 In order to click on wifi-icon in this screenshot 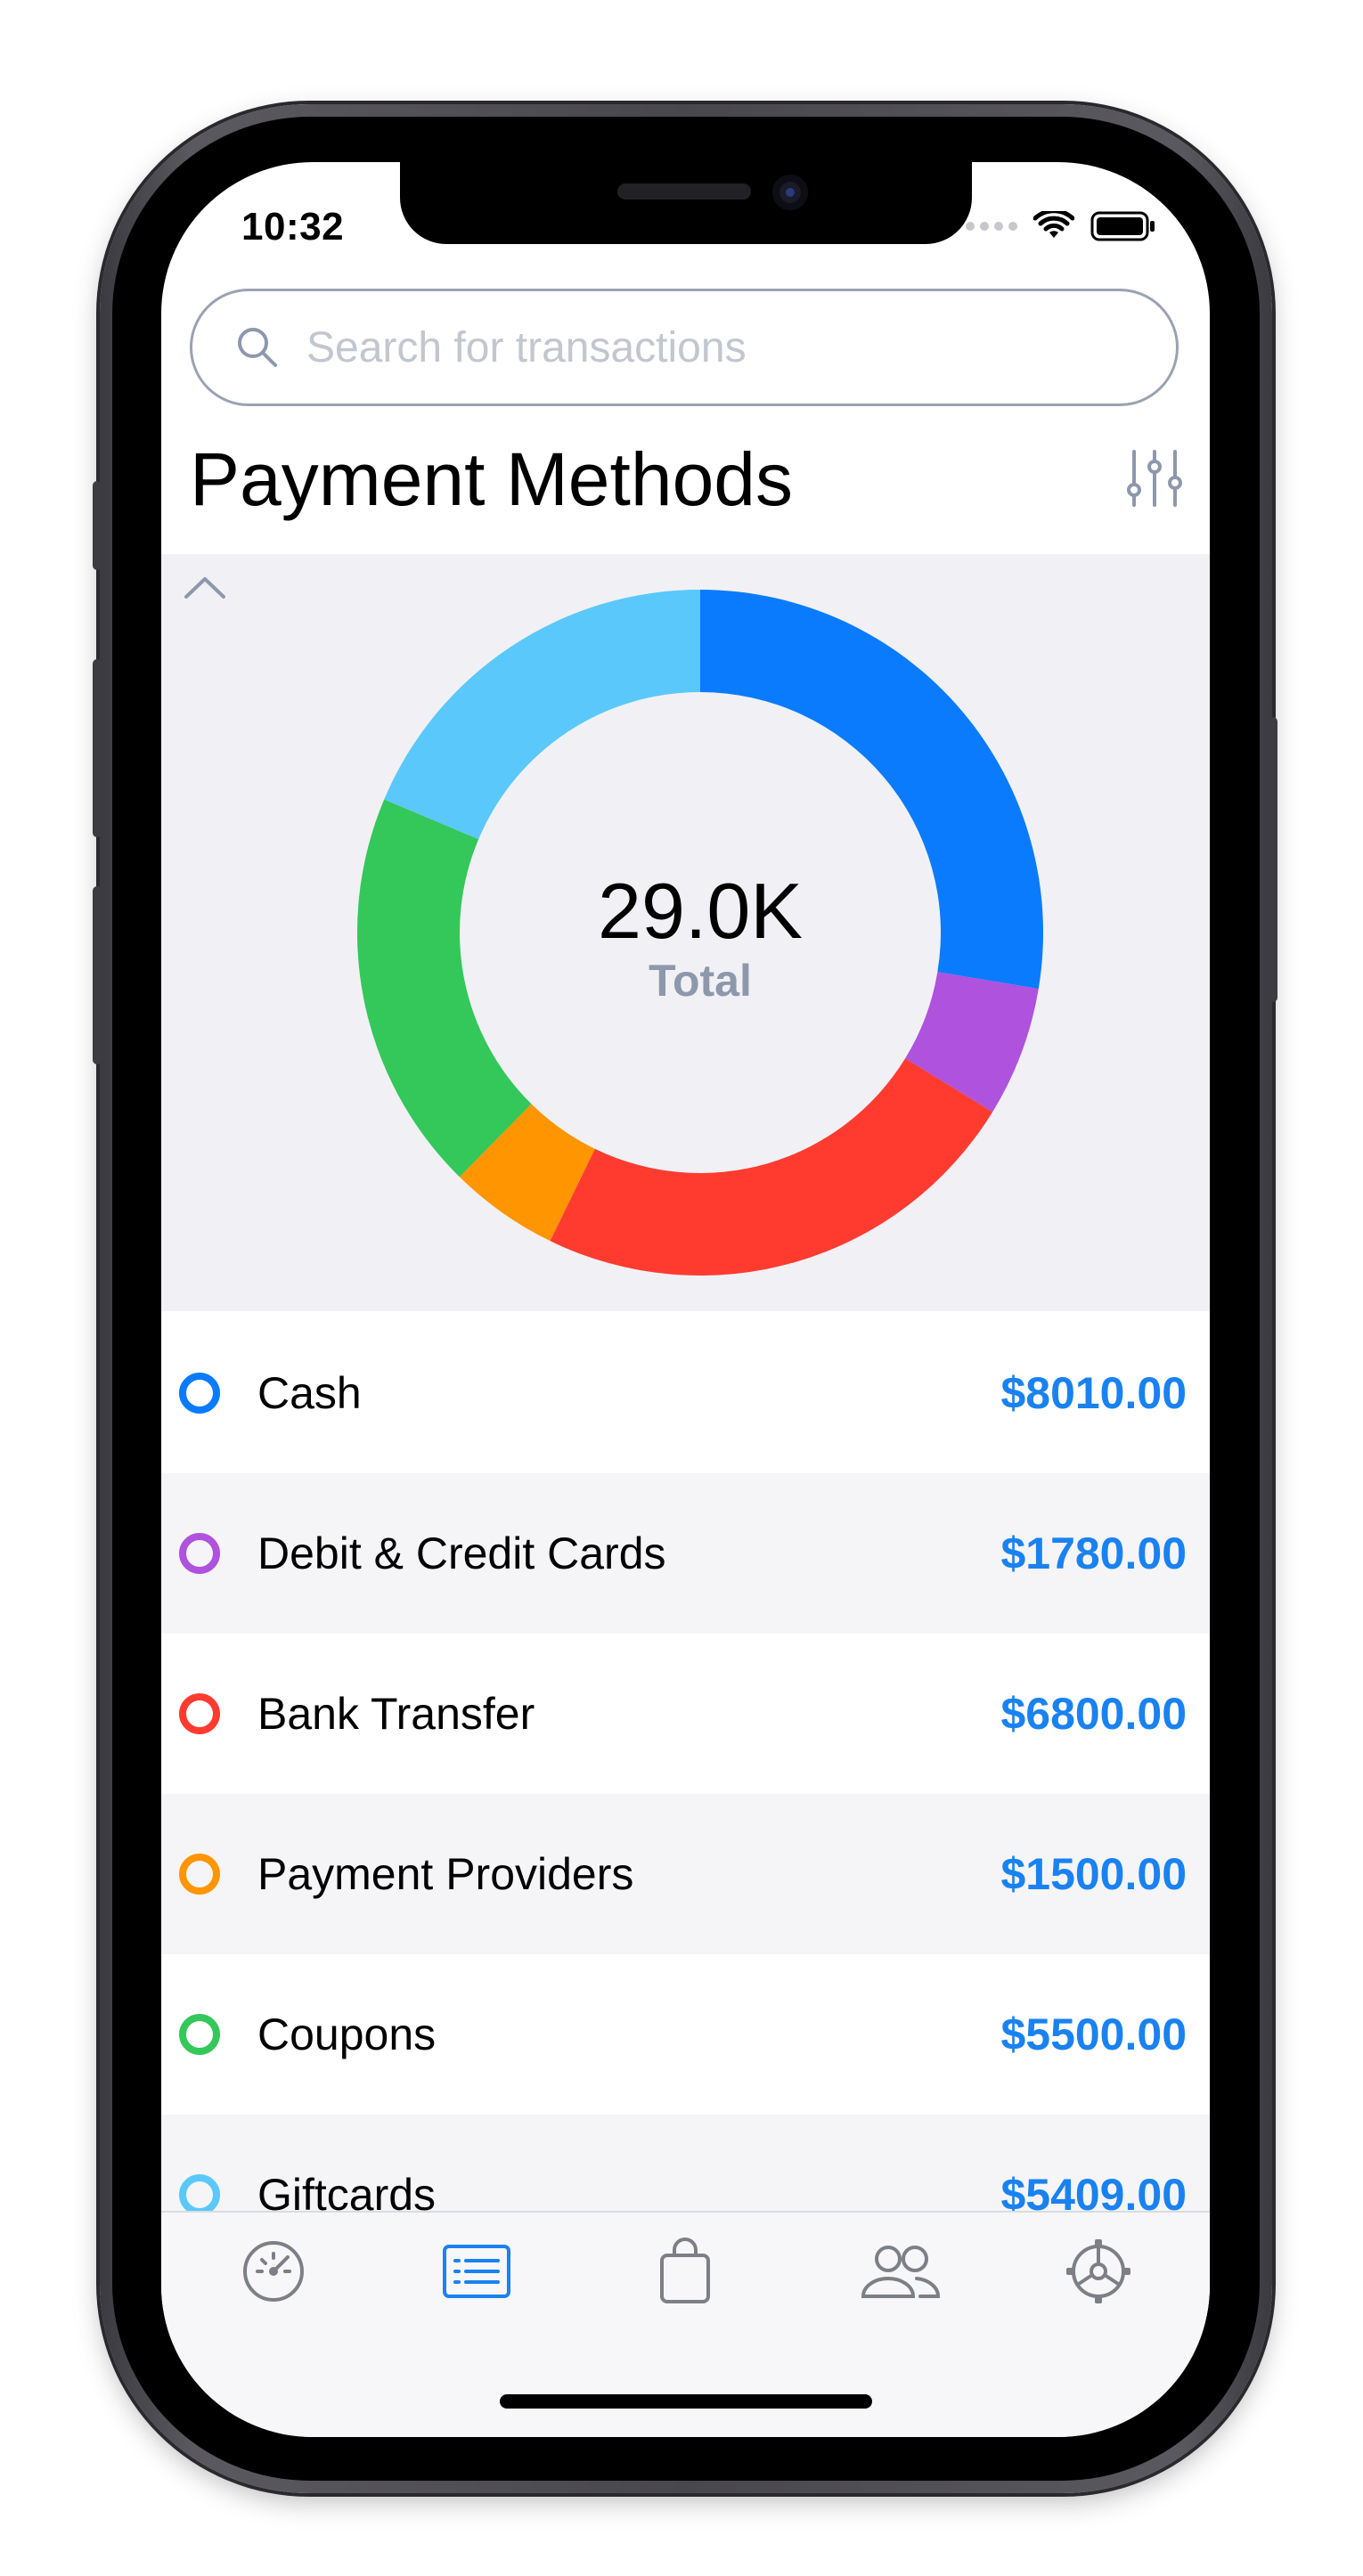, I will do `click(1053, 224)`.